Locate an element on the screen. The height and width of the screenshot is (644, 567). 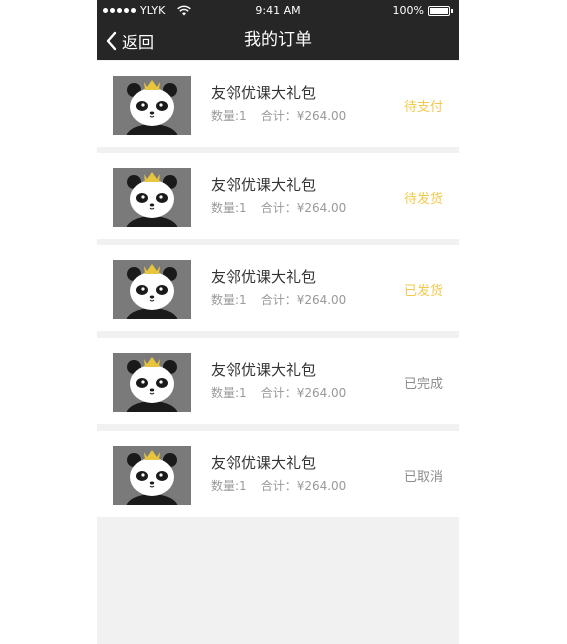
order-status: 待发货 is located at coordinates (423, 199).